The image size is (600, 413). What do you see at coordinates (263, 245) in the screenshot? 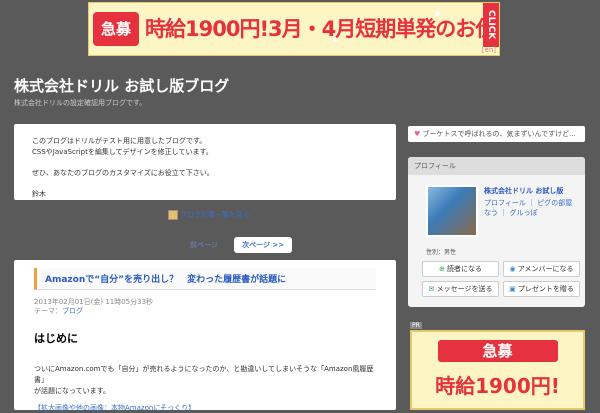
I see `next-page-button: 次ページ >>` at bounding box center [263, 245].